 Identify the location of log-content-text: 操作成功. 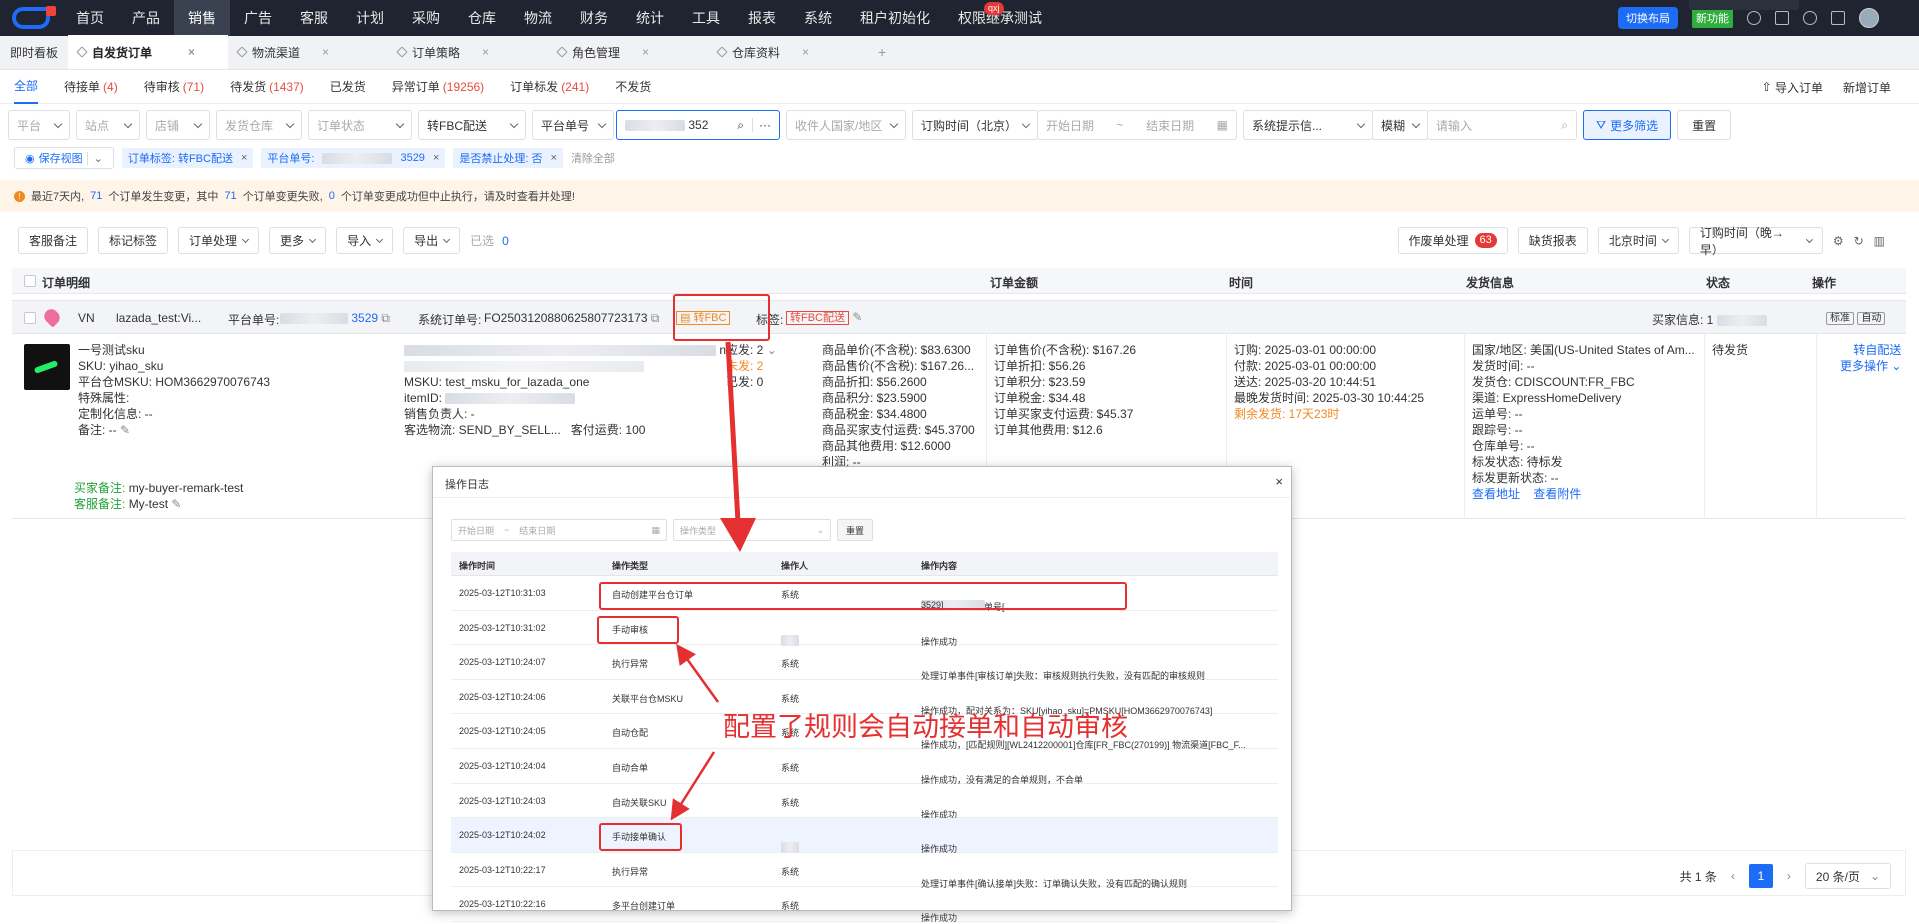
(939, 918).